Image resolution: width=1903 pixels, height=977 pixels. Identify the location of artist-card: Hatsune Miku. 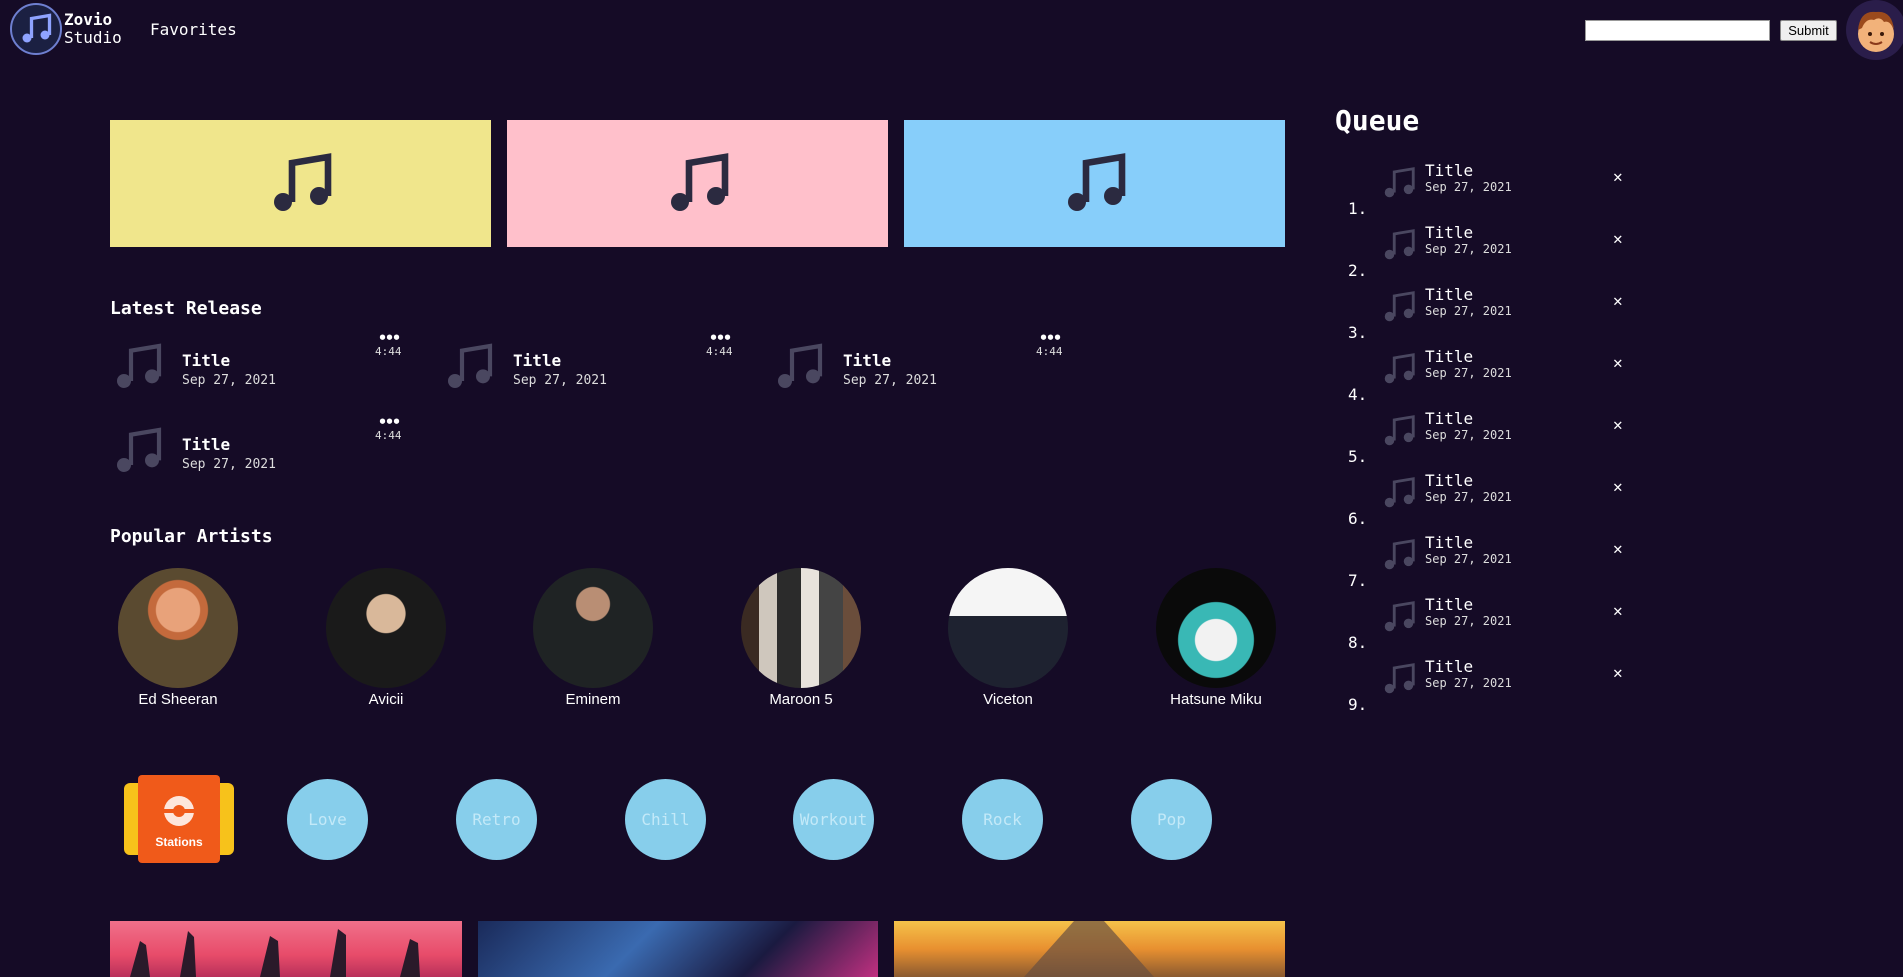
(1216, 638).